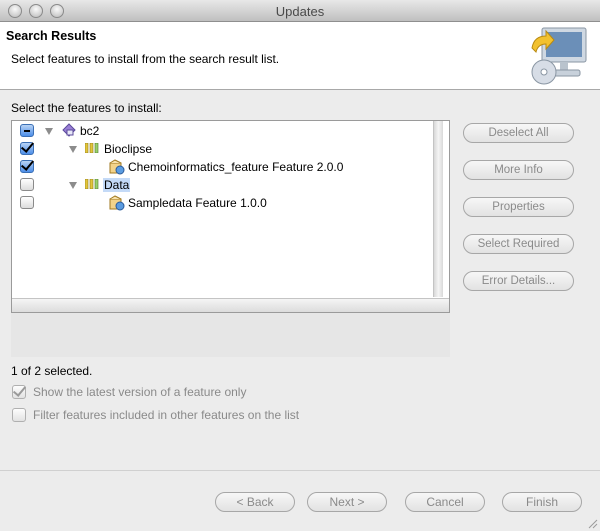  Describe the element at coordinates (518, 207) in the screenshot. I see `properties-button: Properties` at that location.